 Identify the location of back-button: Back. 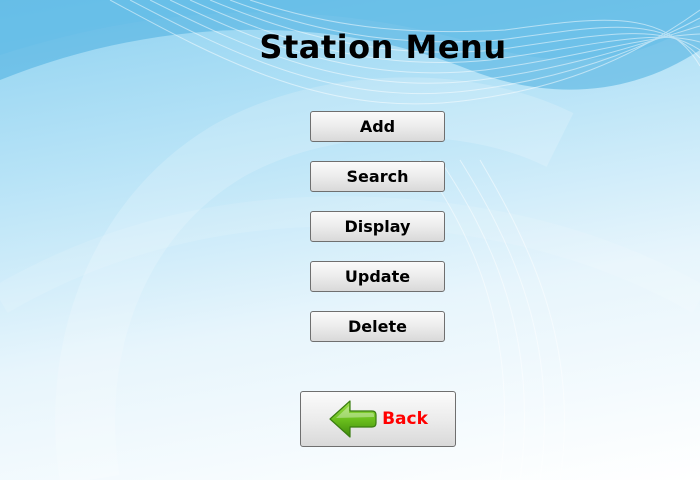
(378, 419).